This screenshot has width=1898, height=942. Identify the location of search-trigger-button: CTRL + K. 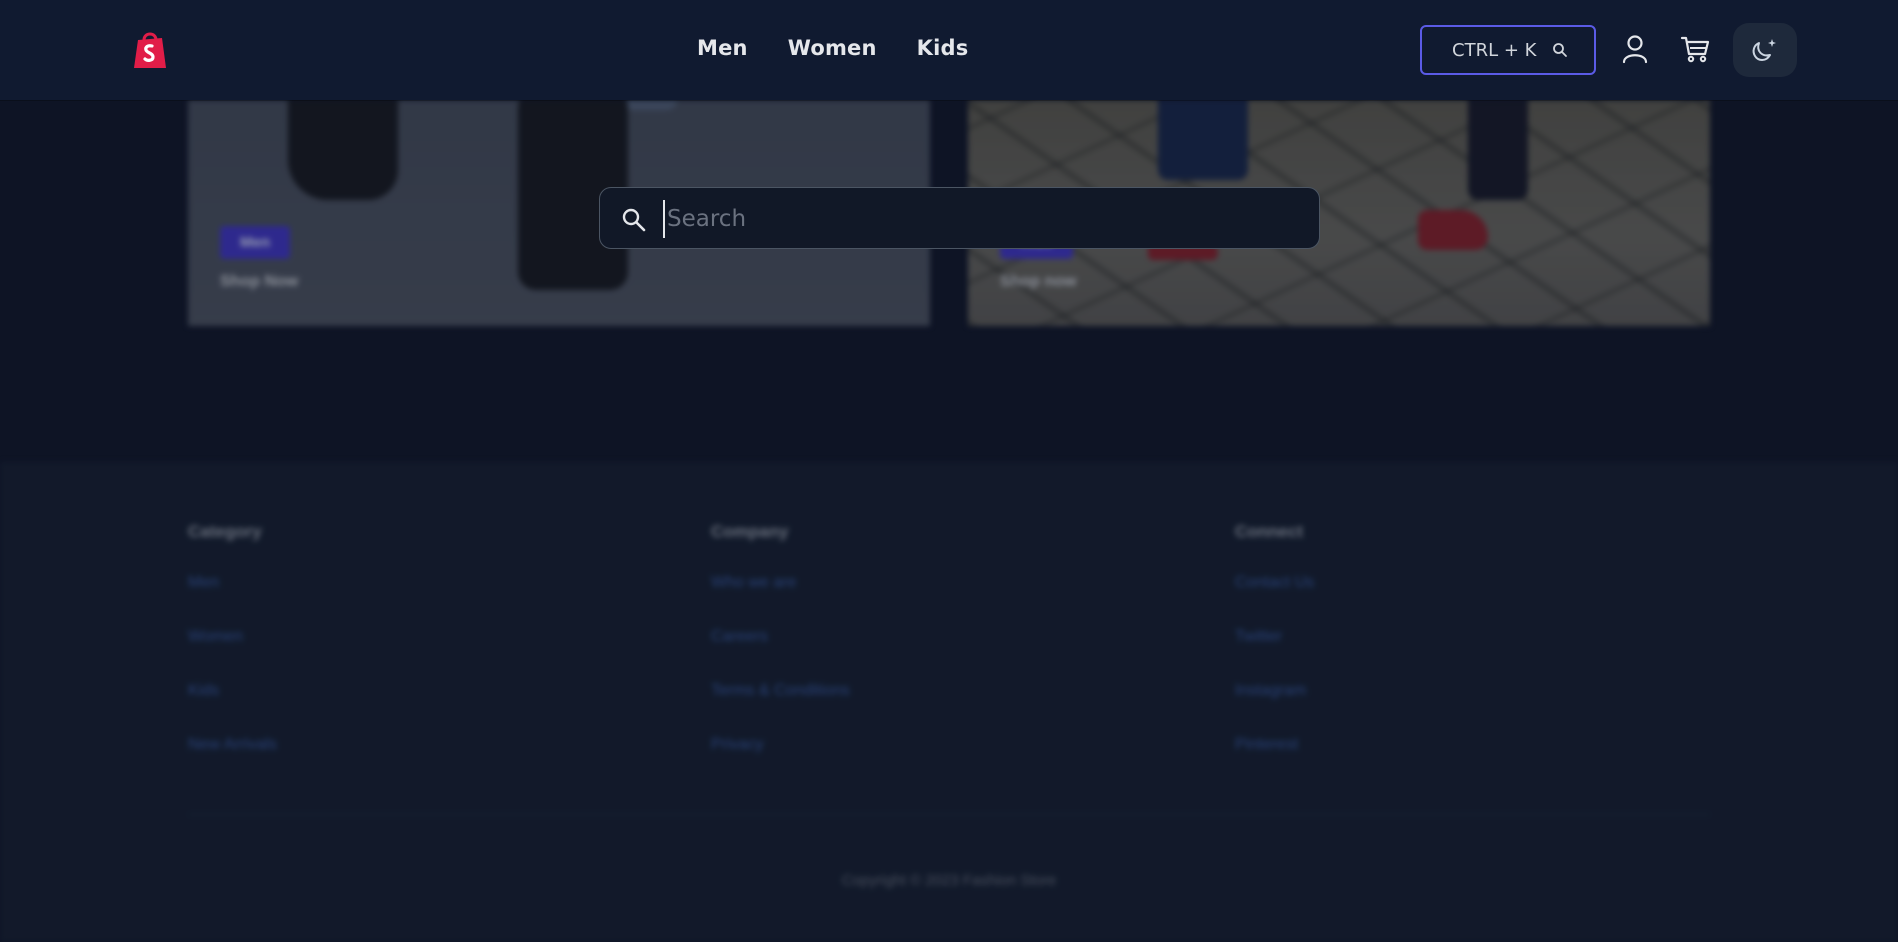
(1508, 50).